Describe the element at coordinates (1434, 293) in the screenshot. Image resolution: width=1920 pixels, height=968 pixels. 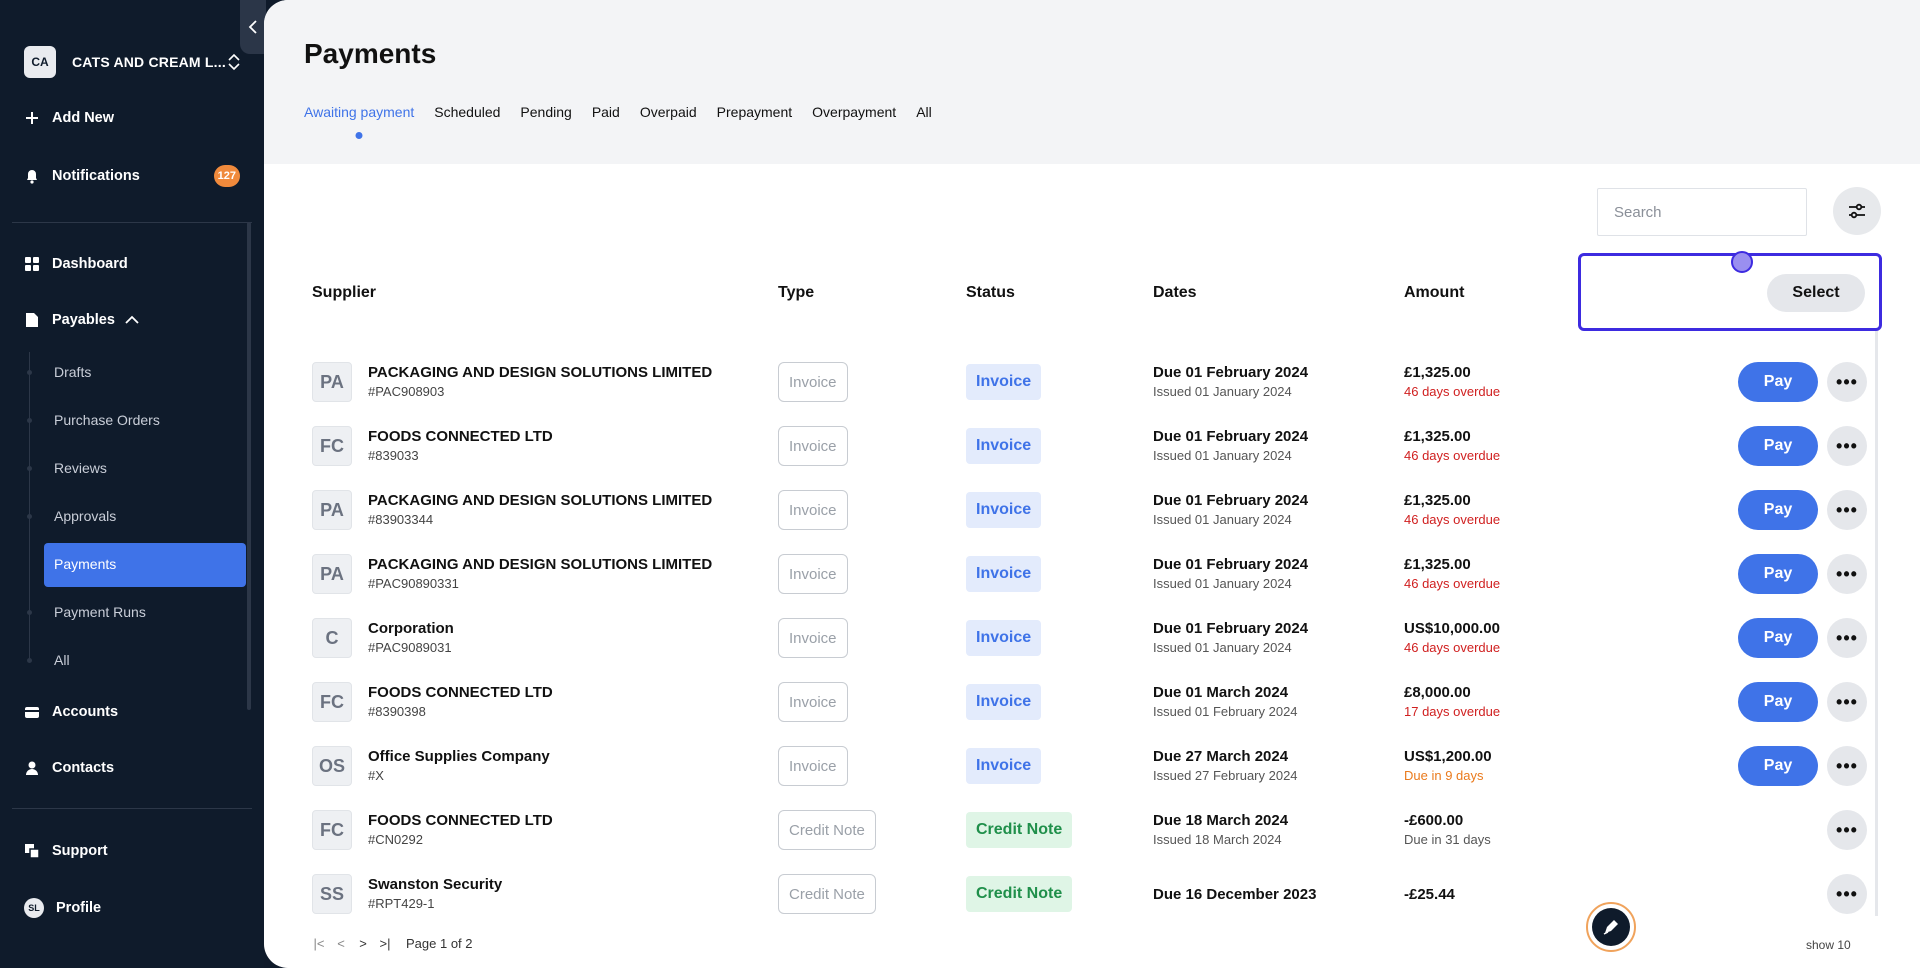
I see `column-header-amount: Amount` at that location.